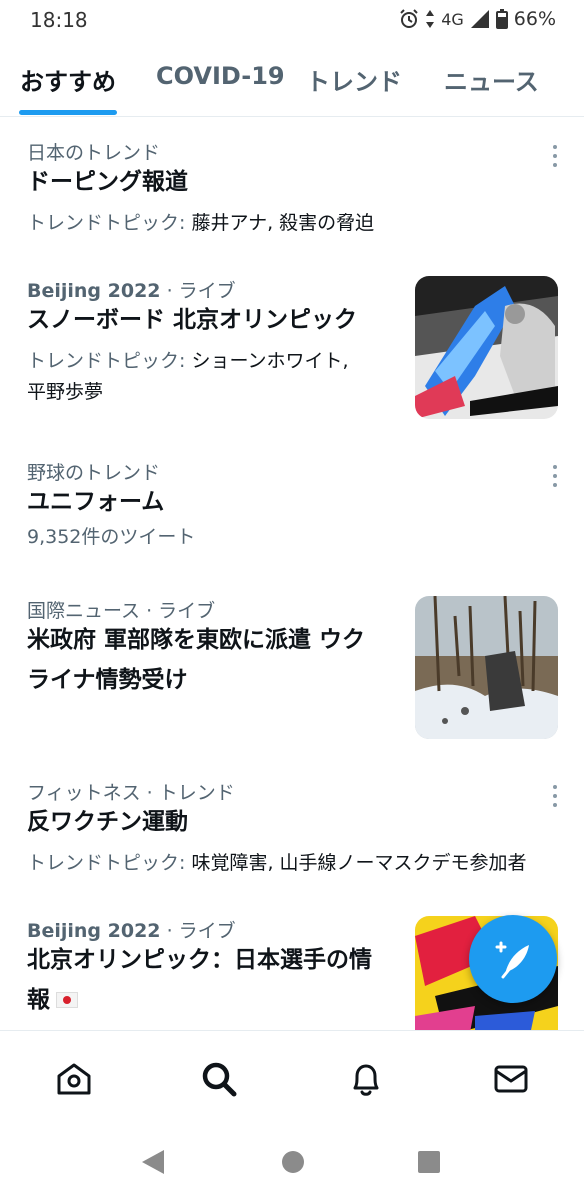 This screenshot has height=1200, width=584. I want to click on trend-topics-value: ショーンホワイト,, so click(270, 361).